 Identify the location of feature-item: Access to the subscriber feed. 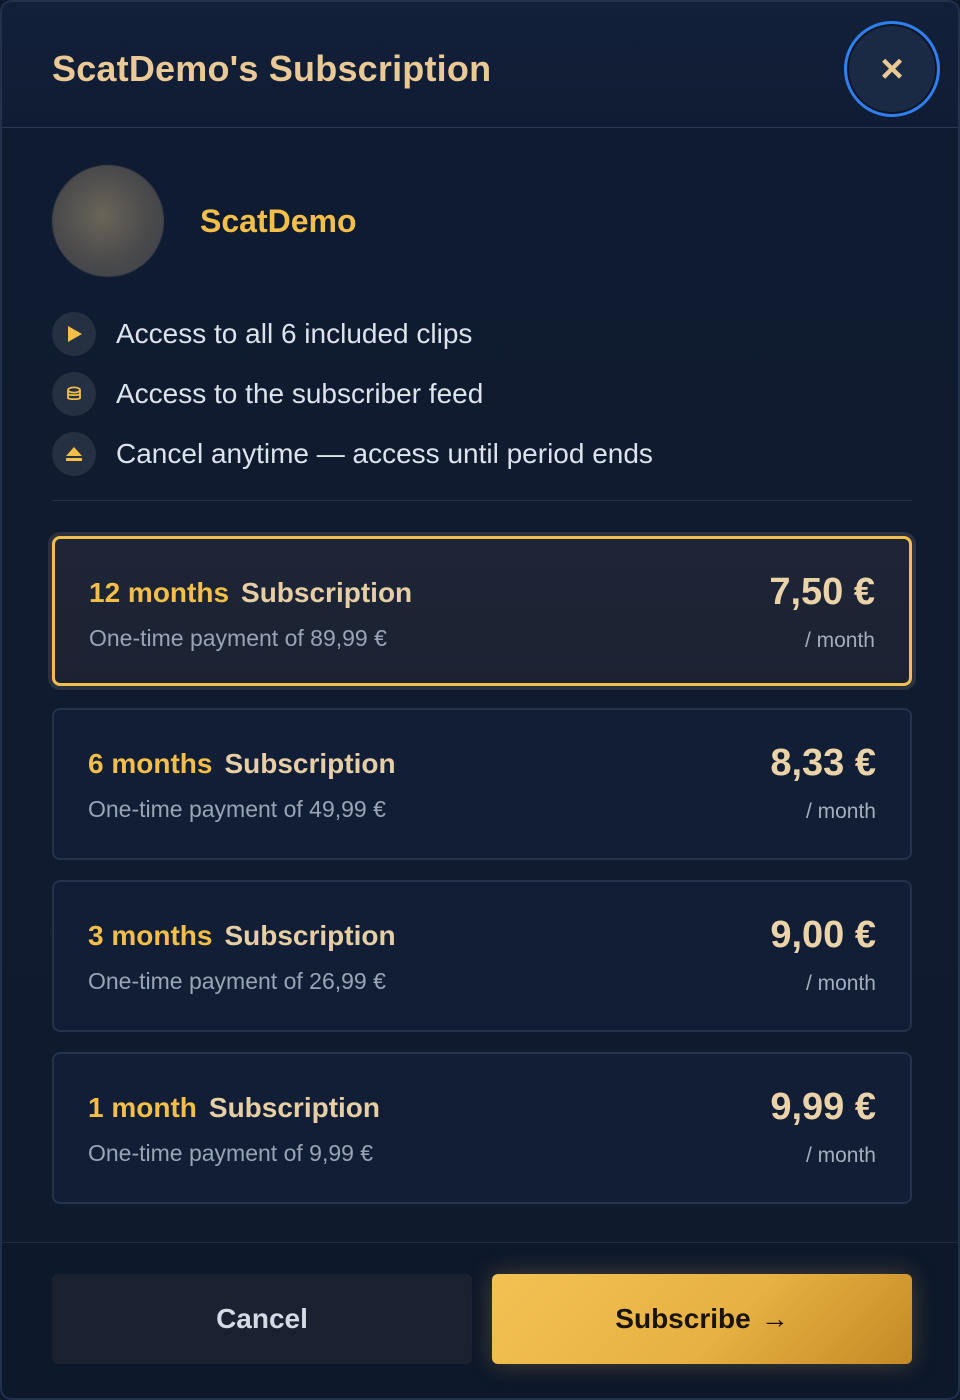
(352, 394).